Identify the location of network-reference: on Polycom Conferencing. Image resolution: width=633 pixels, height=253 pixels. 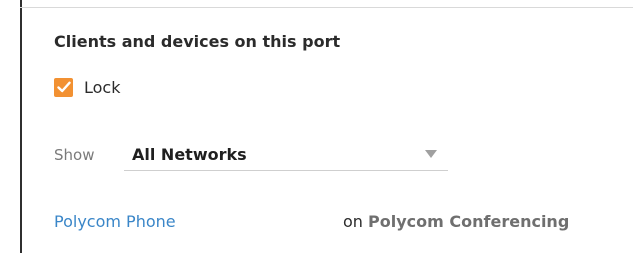
(456, 221).